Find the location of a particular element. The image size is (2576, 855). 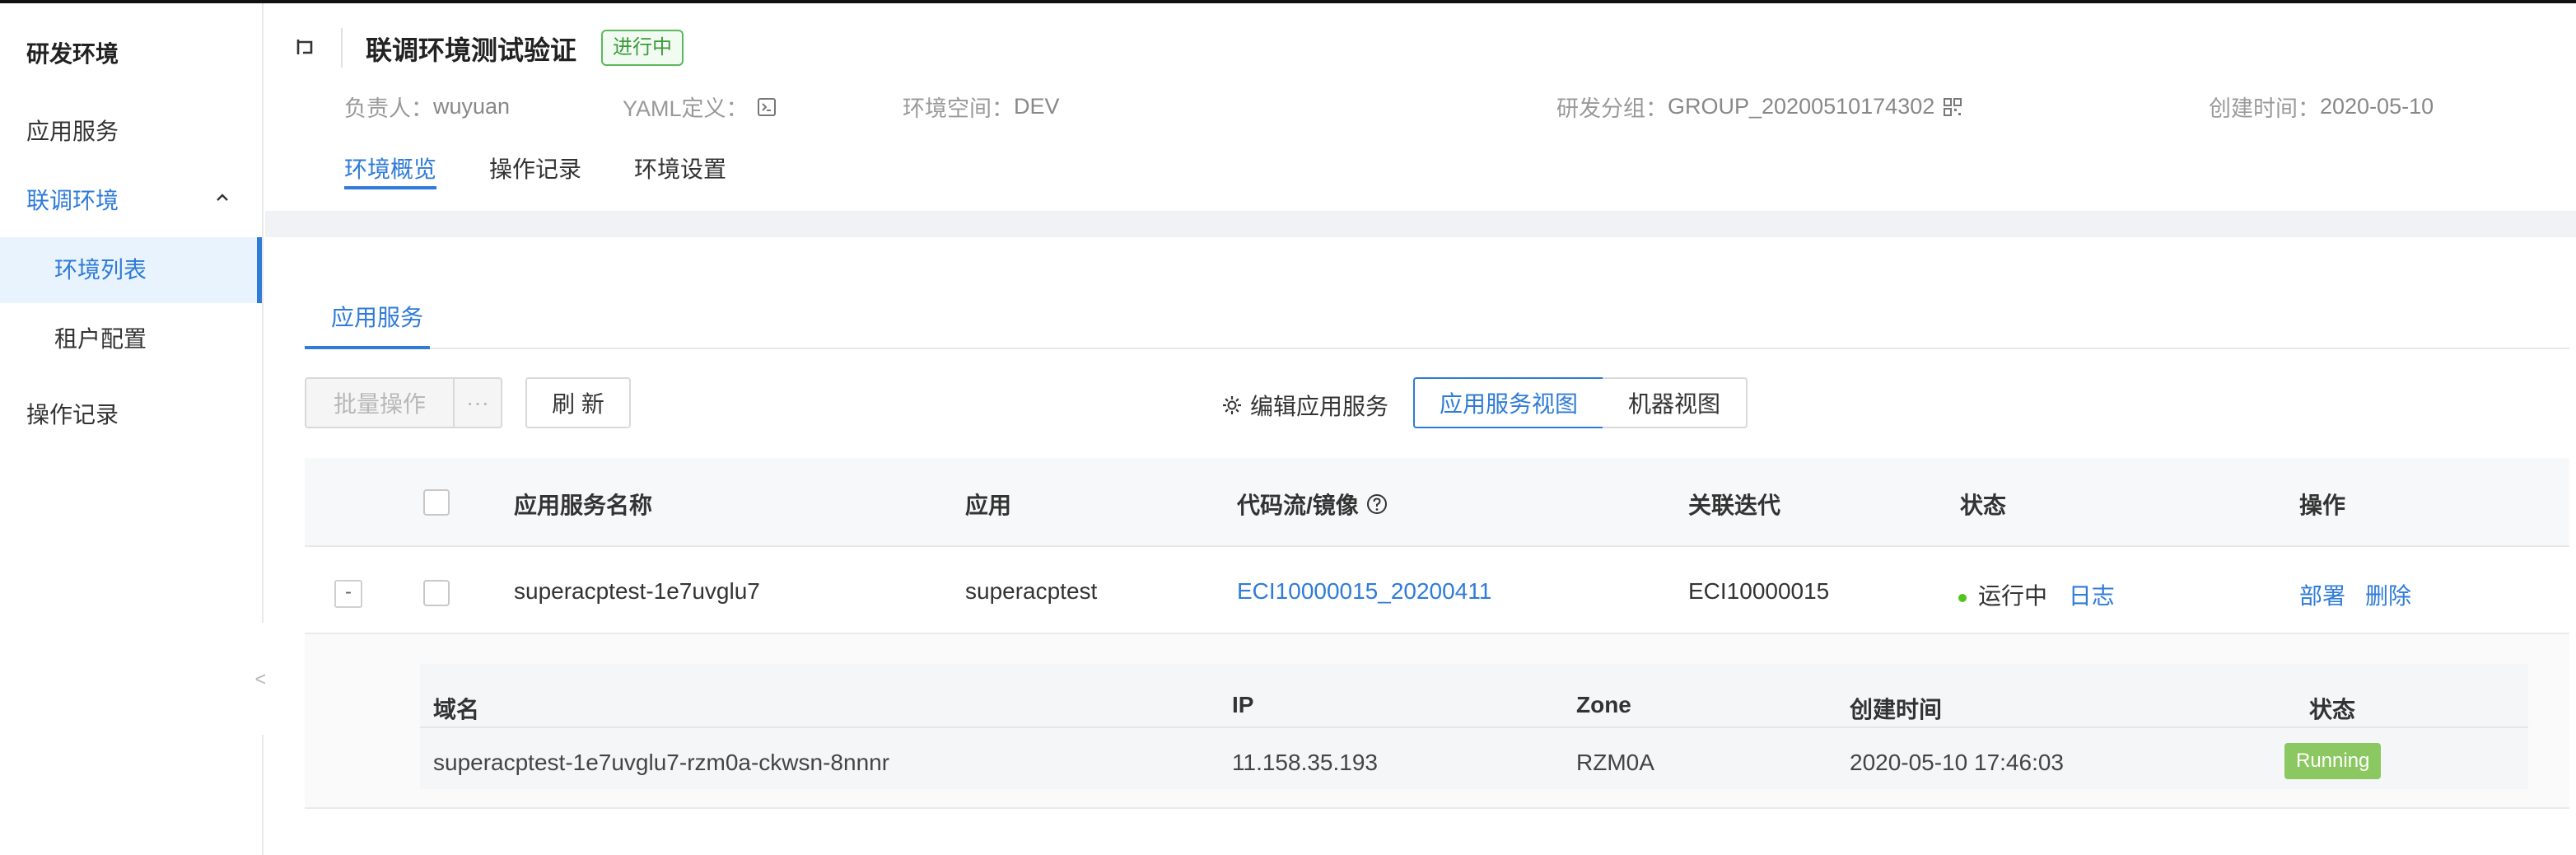

meta-owner: 负责人： wuyuan is located at coordinates (427, 107).